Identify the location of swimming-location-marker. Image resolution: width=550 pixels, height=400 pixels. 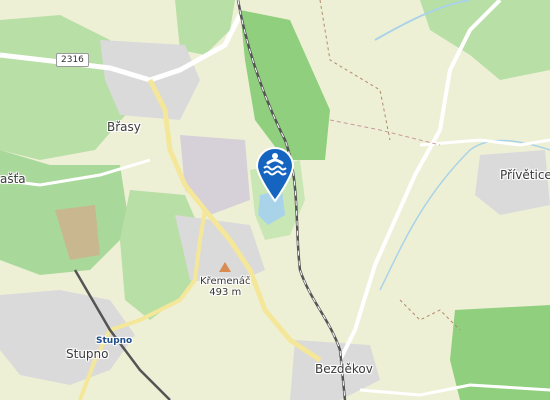
(275, 174).